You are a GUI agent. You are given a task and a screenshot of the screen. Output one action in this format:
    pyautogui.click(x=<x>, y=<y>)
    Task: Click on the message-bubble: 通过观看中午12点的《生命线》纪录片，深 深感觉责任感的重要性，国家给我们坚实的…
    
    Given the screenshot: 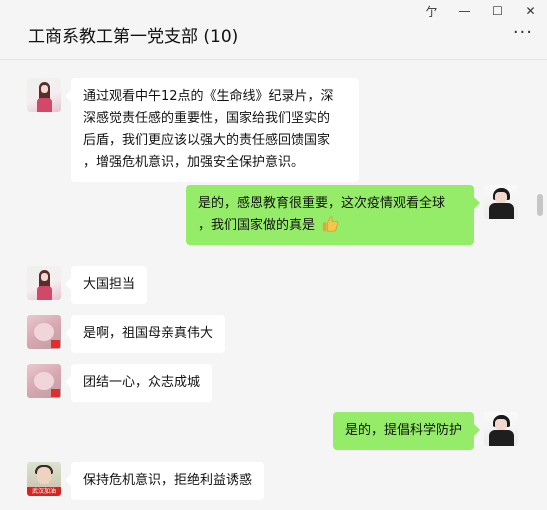 What is the action you would take?
    pyautogui.click(x=212, y=130)
    